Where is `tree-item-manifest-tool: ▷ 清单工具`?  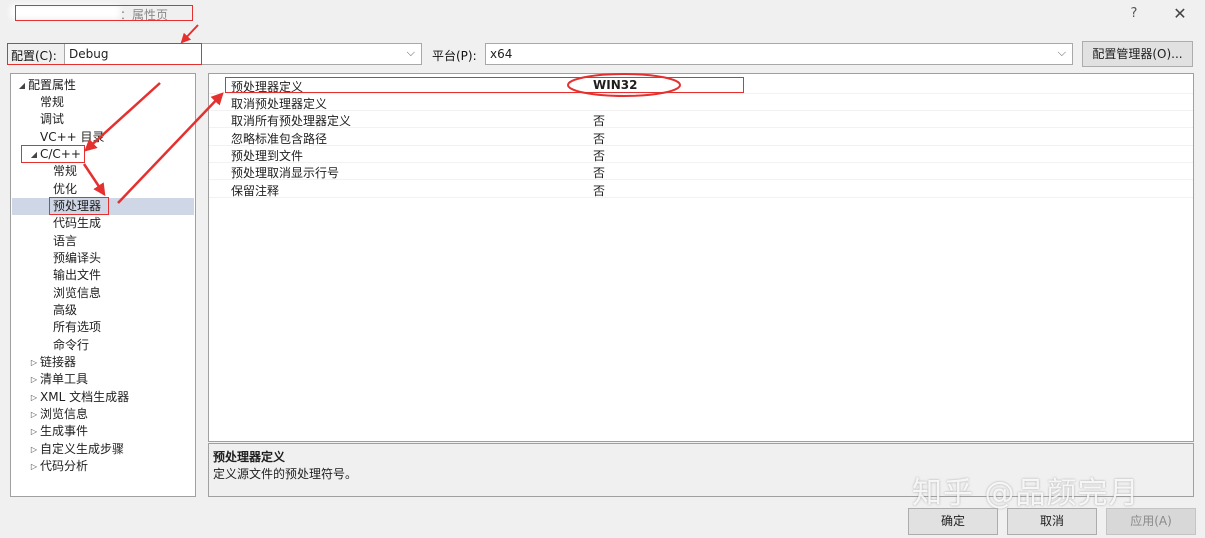
tree-item-manifest-tool: ▷ 清单工具 is located at coordinates (58, 379).